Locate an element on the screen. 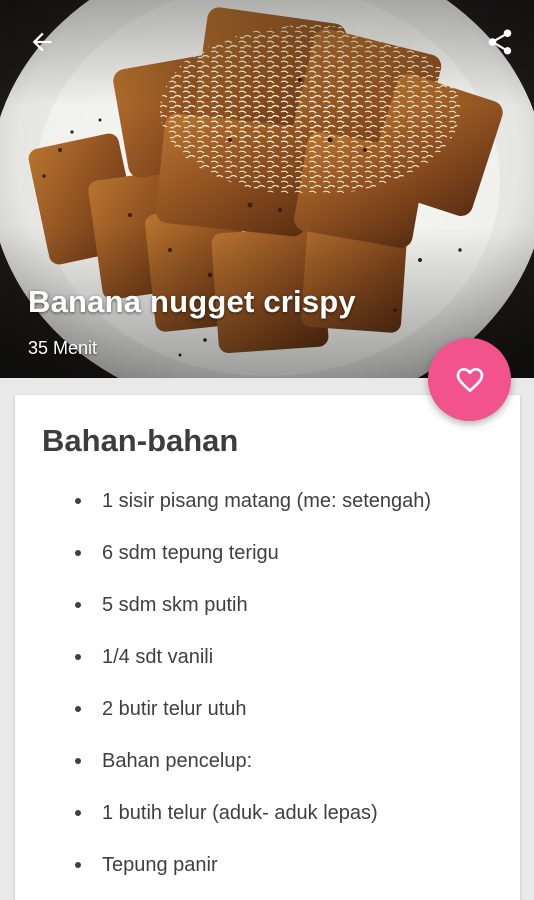 The width and height of the screenshot is (534, 900). recipe-title: Banana nugget crispy is located at coordinates (192, 301).